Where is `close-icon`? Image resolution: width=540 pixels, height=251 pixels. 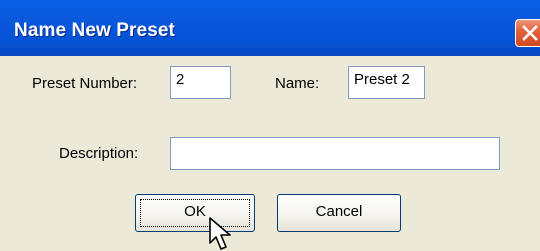 close-icon is located at coordinates (530, 33).